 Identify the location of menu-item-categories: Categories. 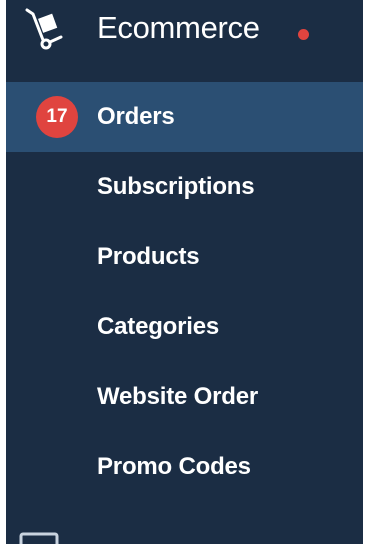
(184, 327).